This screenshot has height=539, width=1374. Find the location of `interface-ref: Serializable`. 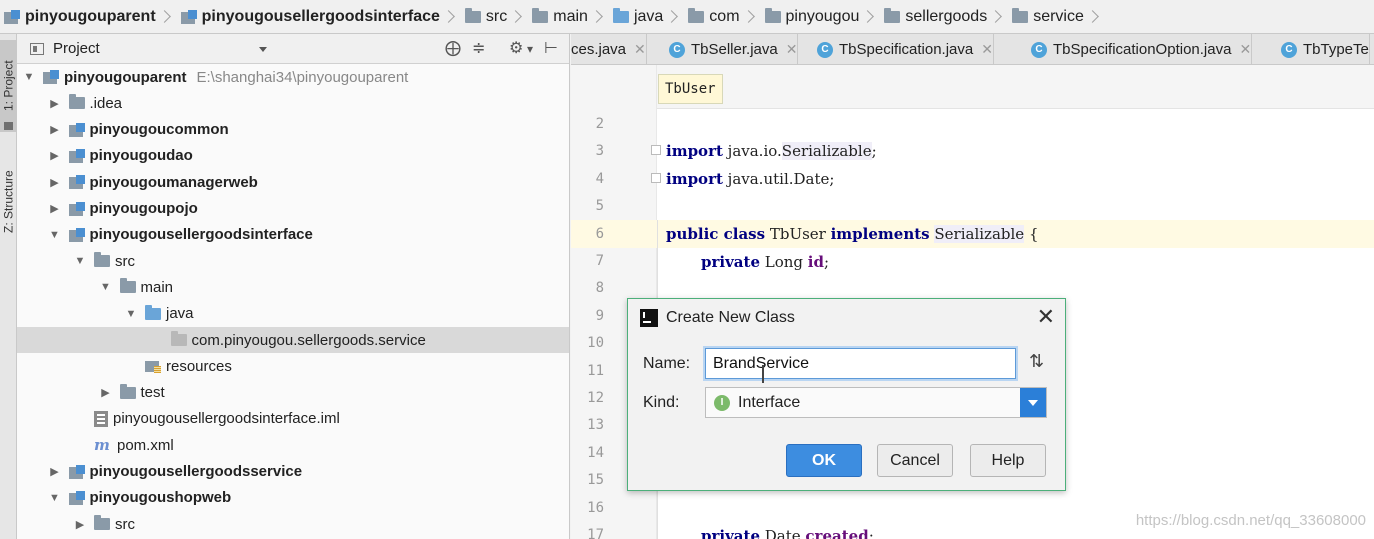

interface-ref: Serializable is located at coordinates (979, 234).